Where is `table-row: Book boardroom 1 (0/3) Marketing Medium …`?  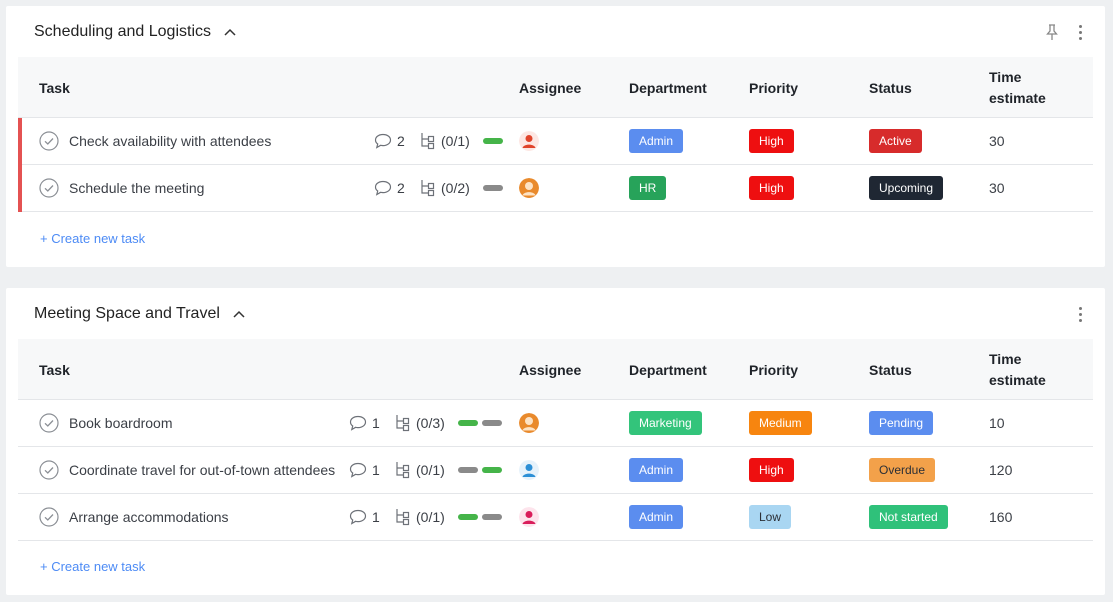
table-row: Book boardroom 1 (0/3) Marketing Medium … is located at coordinates (555, 423).